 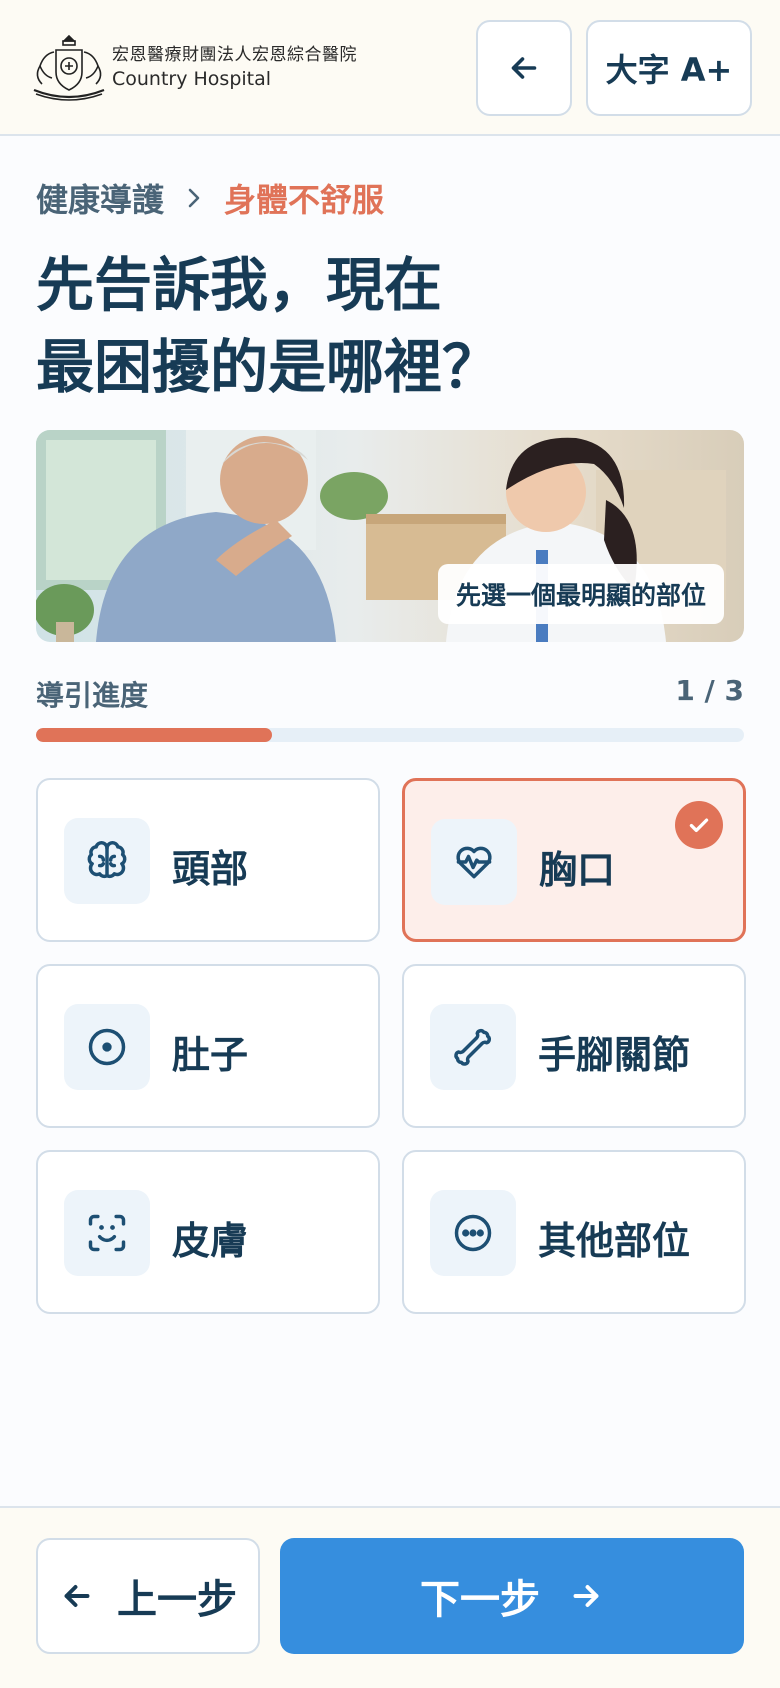 I want to click on bone-icon, so click(x=473, y=1047).